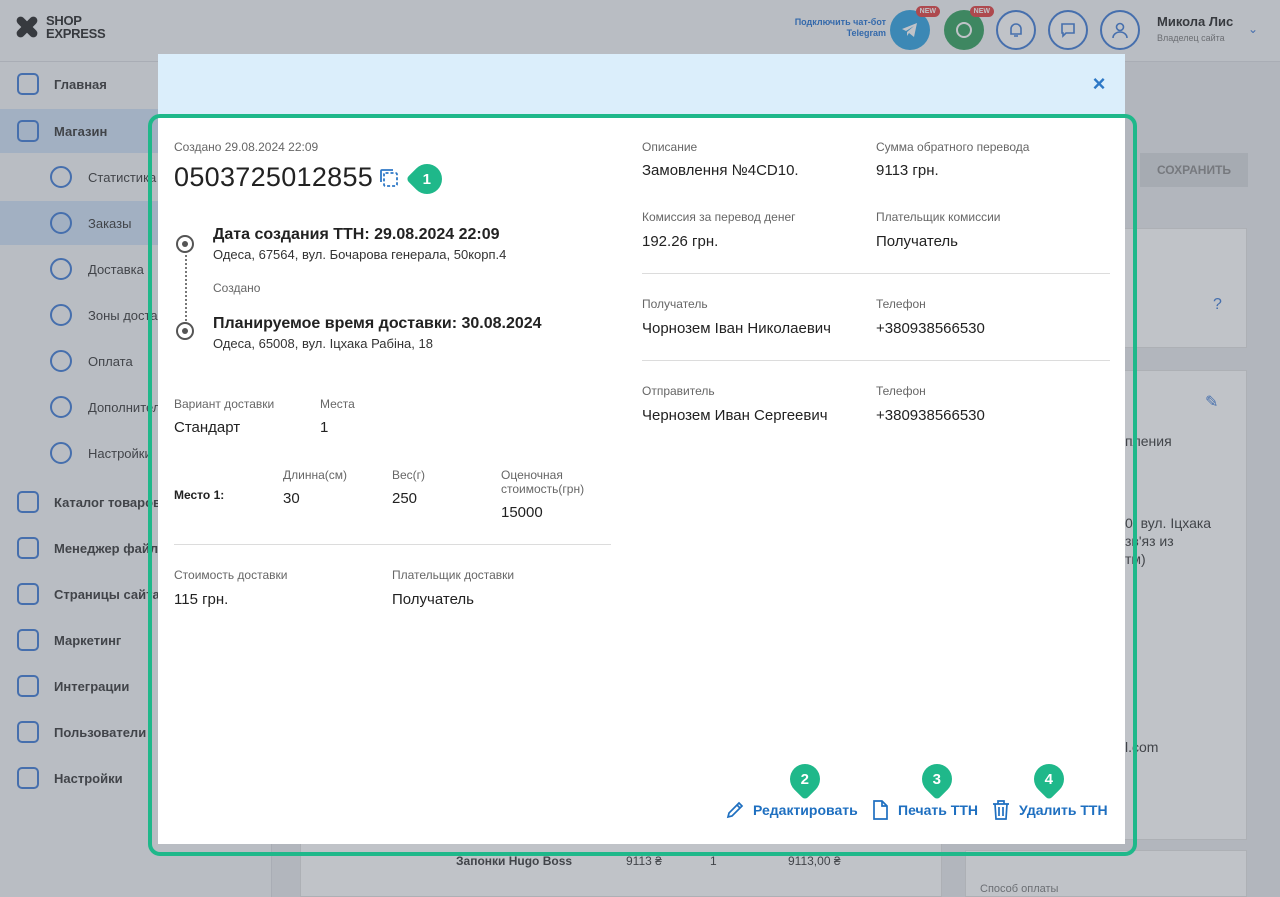 The height and width of the screenshot is (897, 1280). Describe the element at coordinates (917, 241) in the screenshot. I see `commission-payer-value: Получатель` at that location.